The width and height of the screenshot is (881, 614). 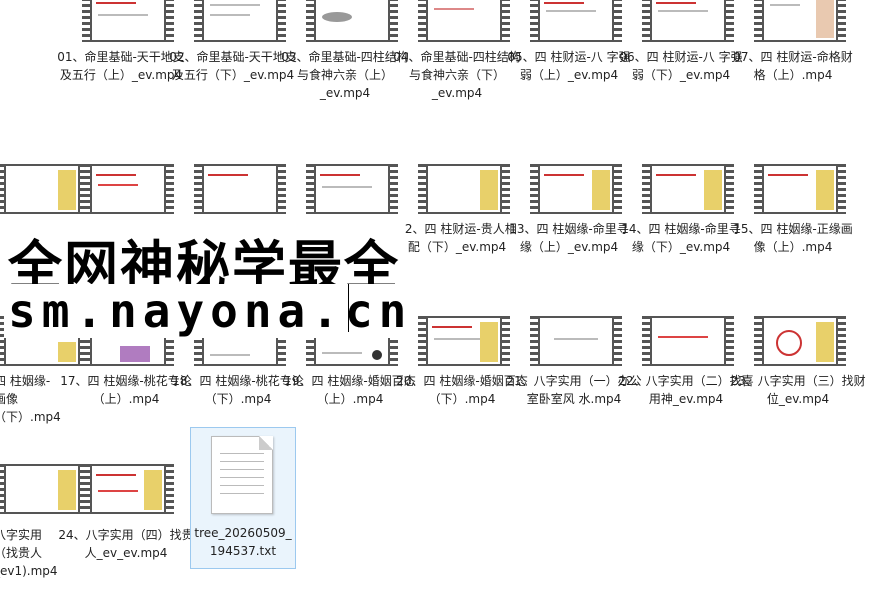 What do you see at coordinates (457, 238) in the screenshot?
I see `file-label: 12、四 柱财运-贵人相配（下）_ev.mp4` at bounding box center [457, 238].